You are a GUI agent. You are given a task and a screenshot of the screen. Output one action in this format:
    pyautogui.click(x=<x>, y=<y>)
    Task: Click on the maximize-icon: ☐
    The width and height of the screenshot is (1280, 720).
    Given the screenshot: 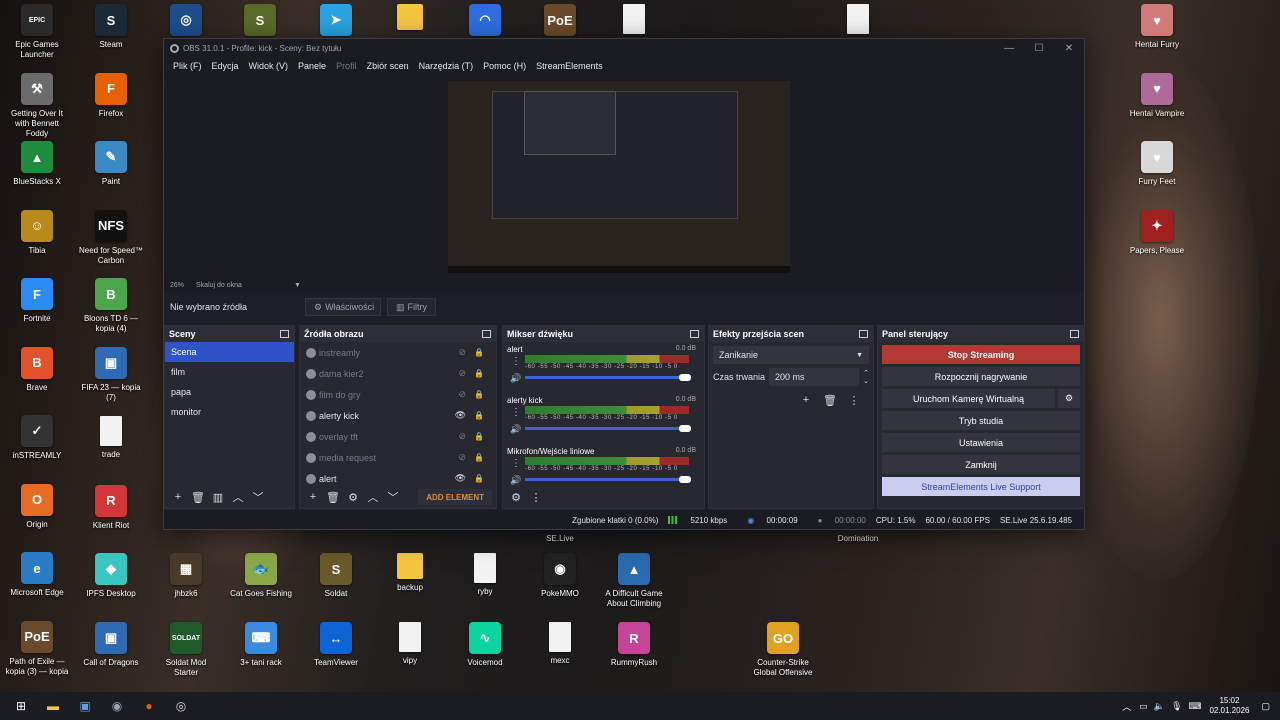 What is the action you would take?
    pyautogui.click(x=1039, y=48)
    